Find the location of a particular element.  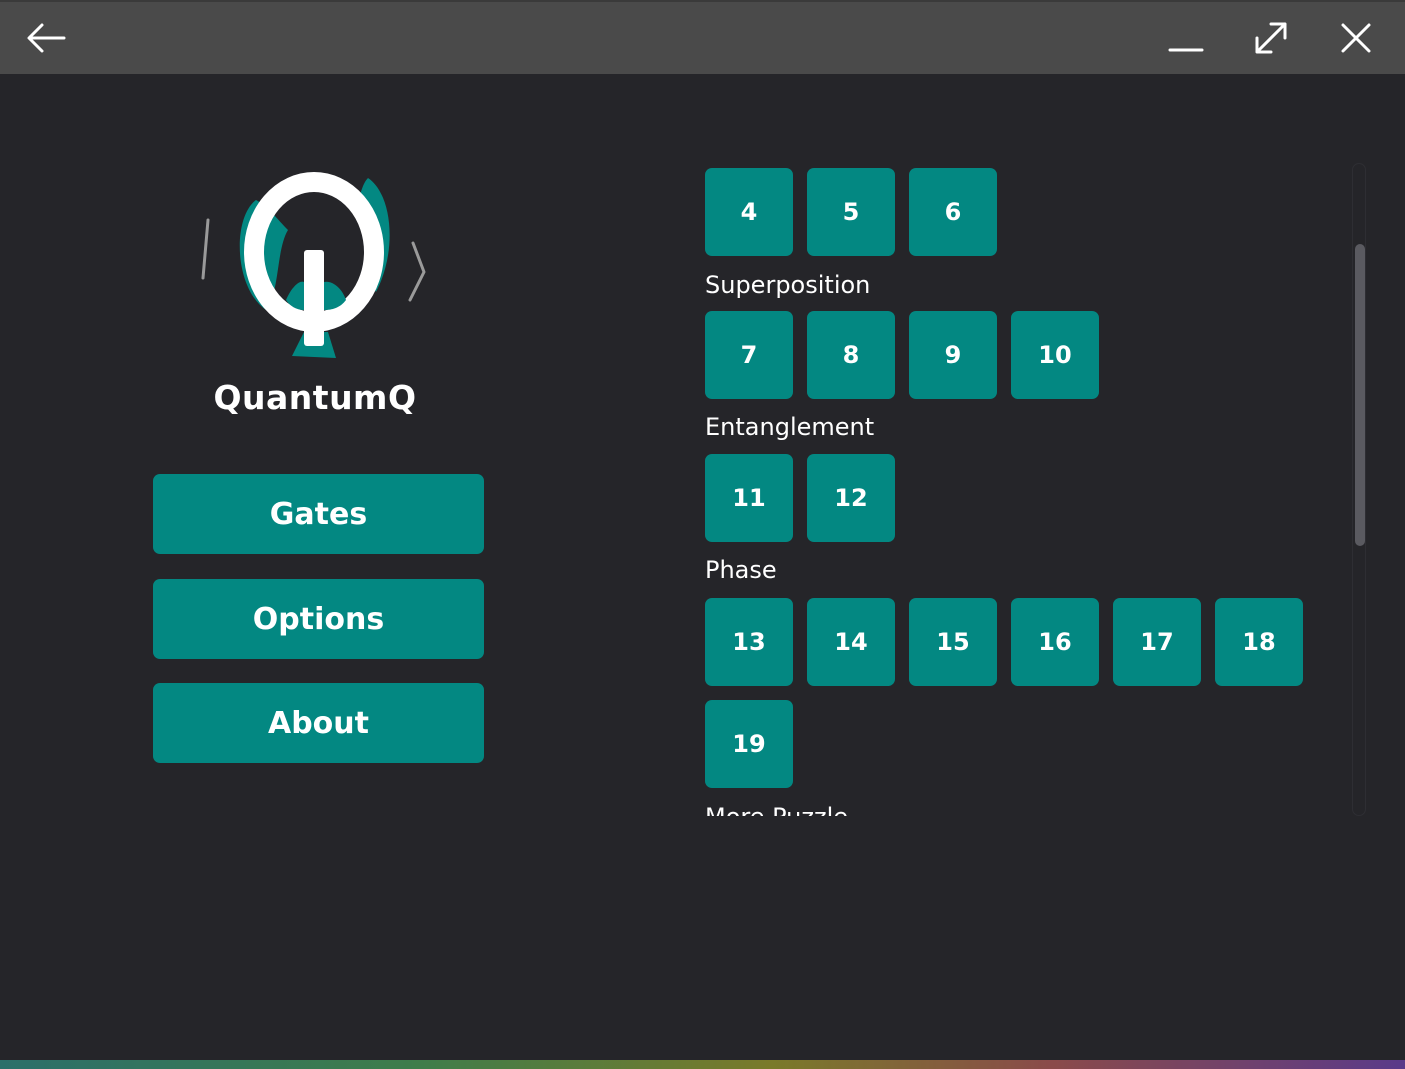

level-button-13: 13 is located at coordinates (749, 642).